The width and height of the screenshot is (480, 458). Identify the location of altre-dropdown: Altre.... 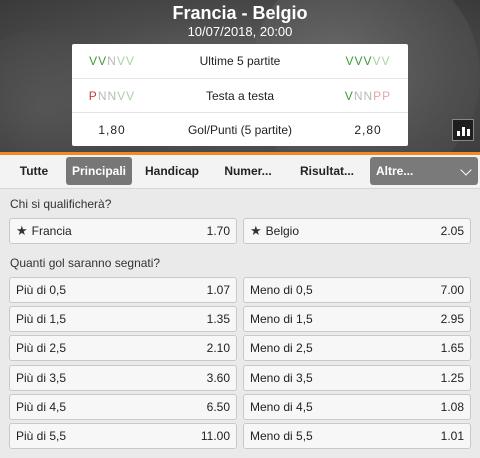
(424, 171).